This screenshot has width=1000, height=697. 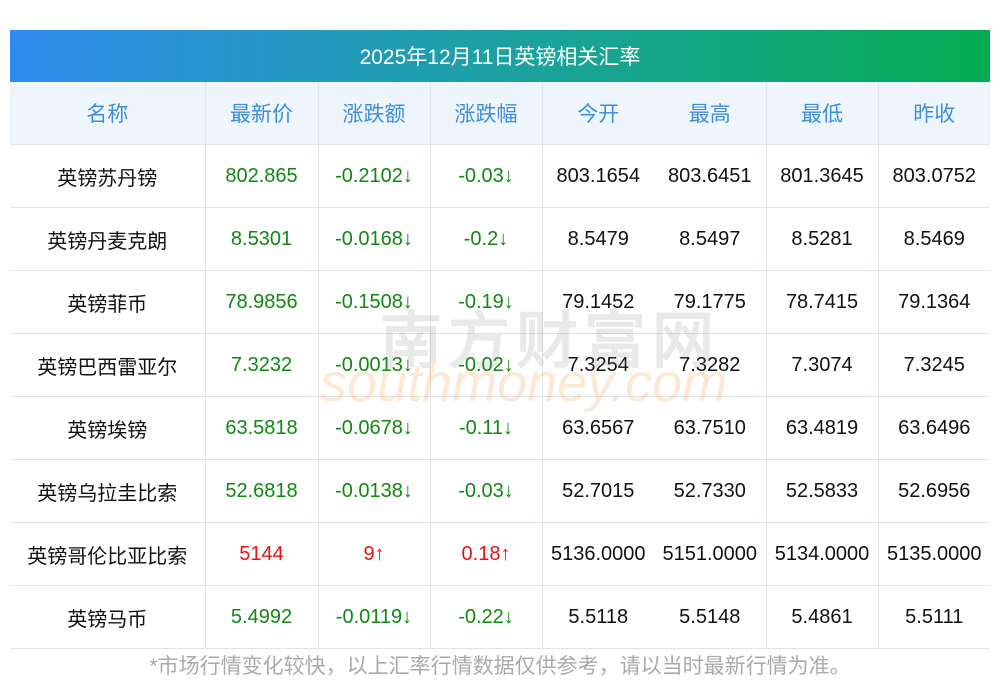 What do you see at coordinates (374, 554) in the screenshot?
I see `cell-change: 9↑` at bounding box center [374, 554].